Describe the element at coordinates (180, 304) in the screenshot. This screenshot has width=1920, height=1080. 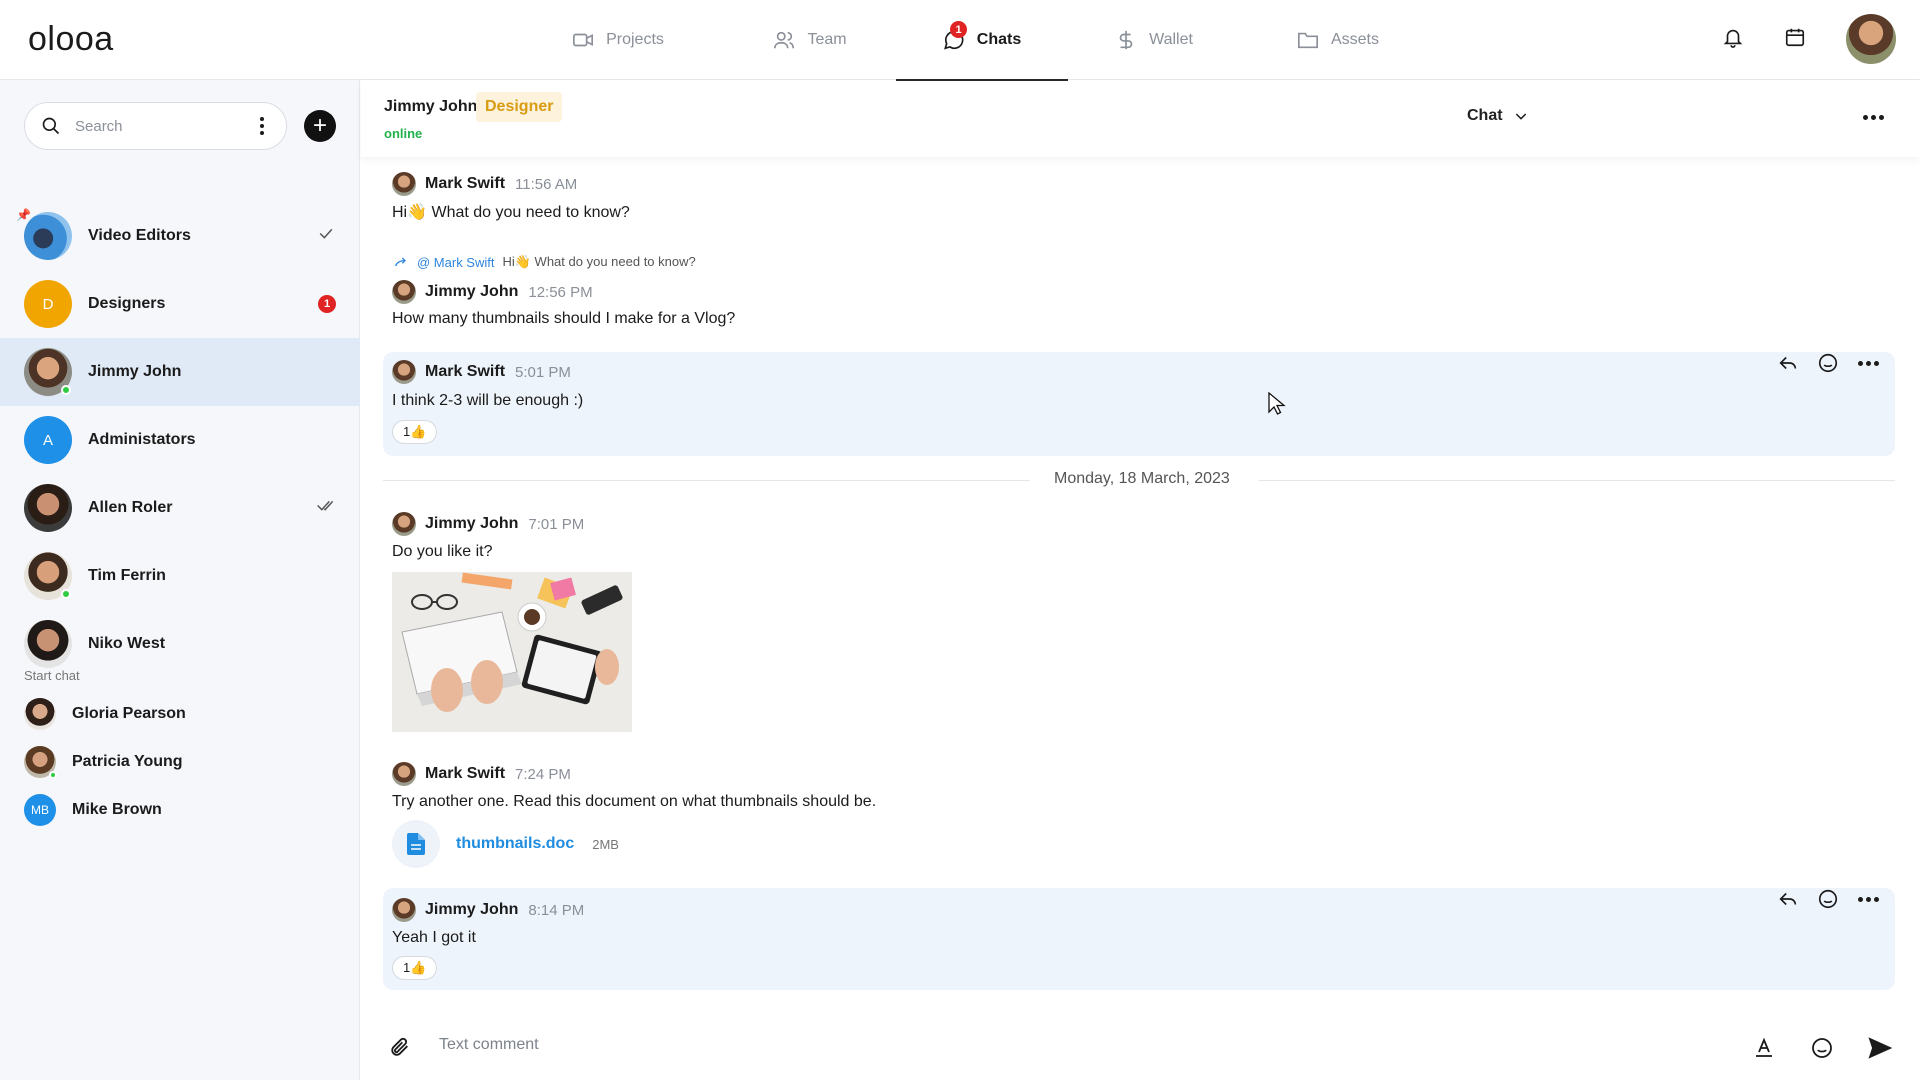
I see `chat-item-designers: D Designers 1` at that location.